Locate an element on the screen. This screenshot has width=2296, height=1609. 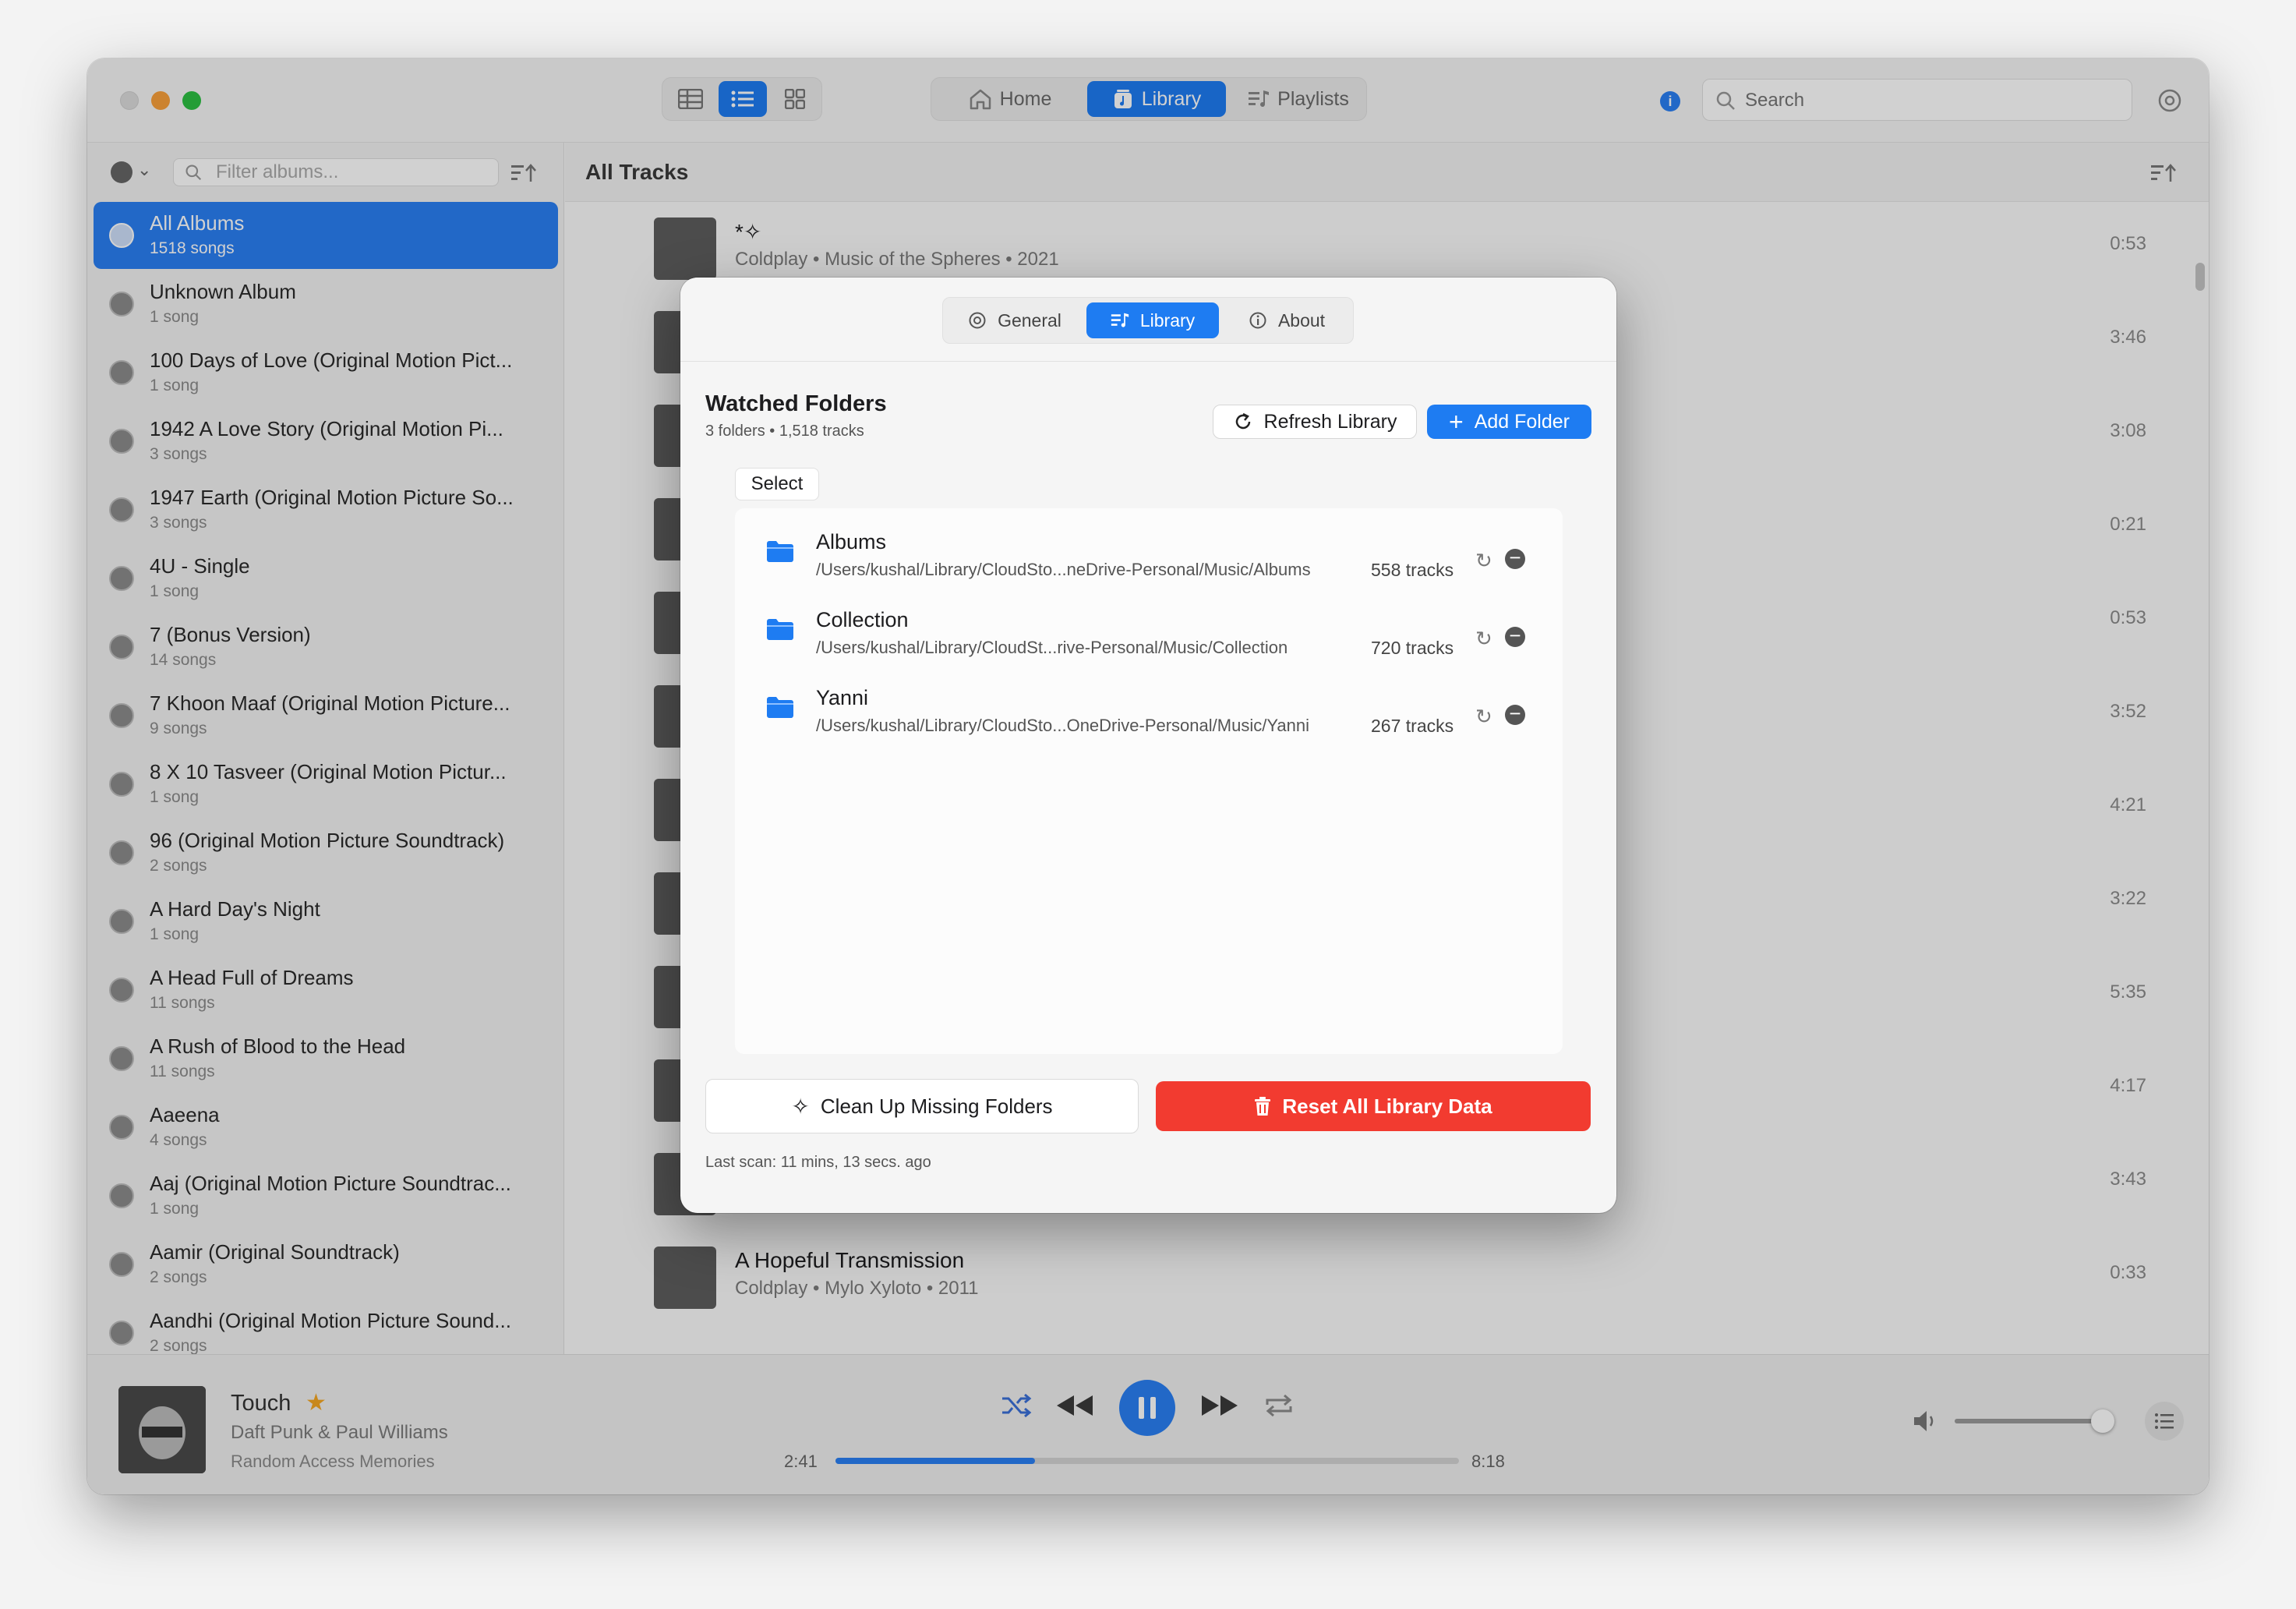
refresh-library-label: Refresh Library is located at coordinates (1330, 422).